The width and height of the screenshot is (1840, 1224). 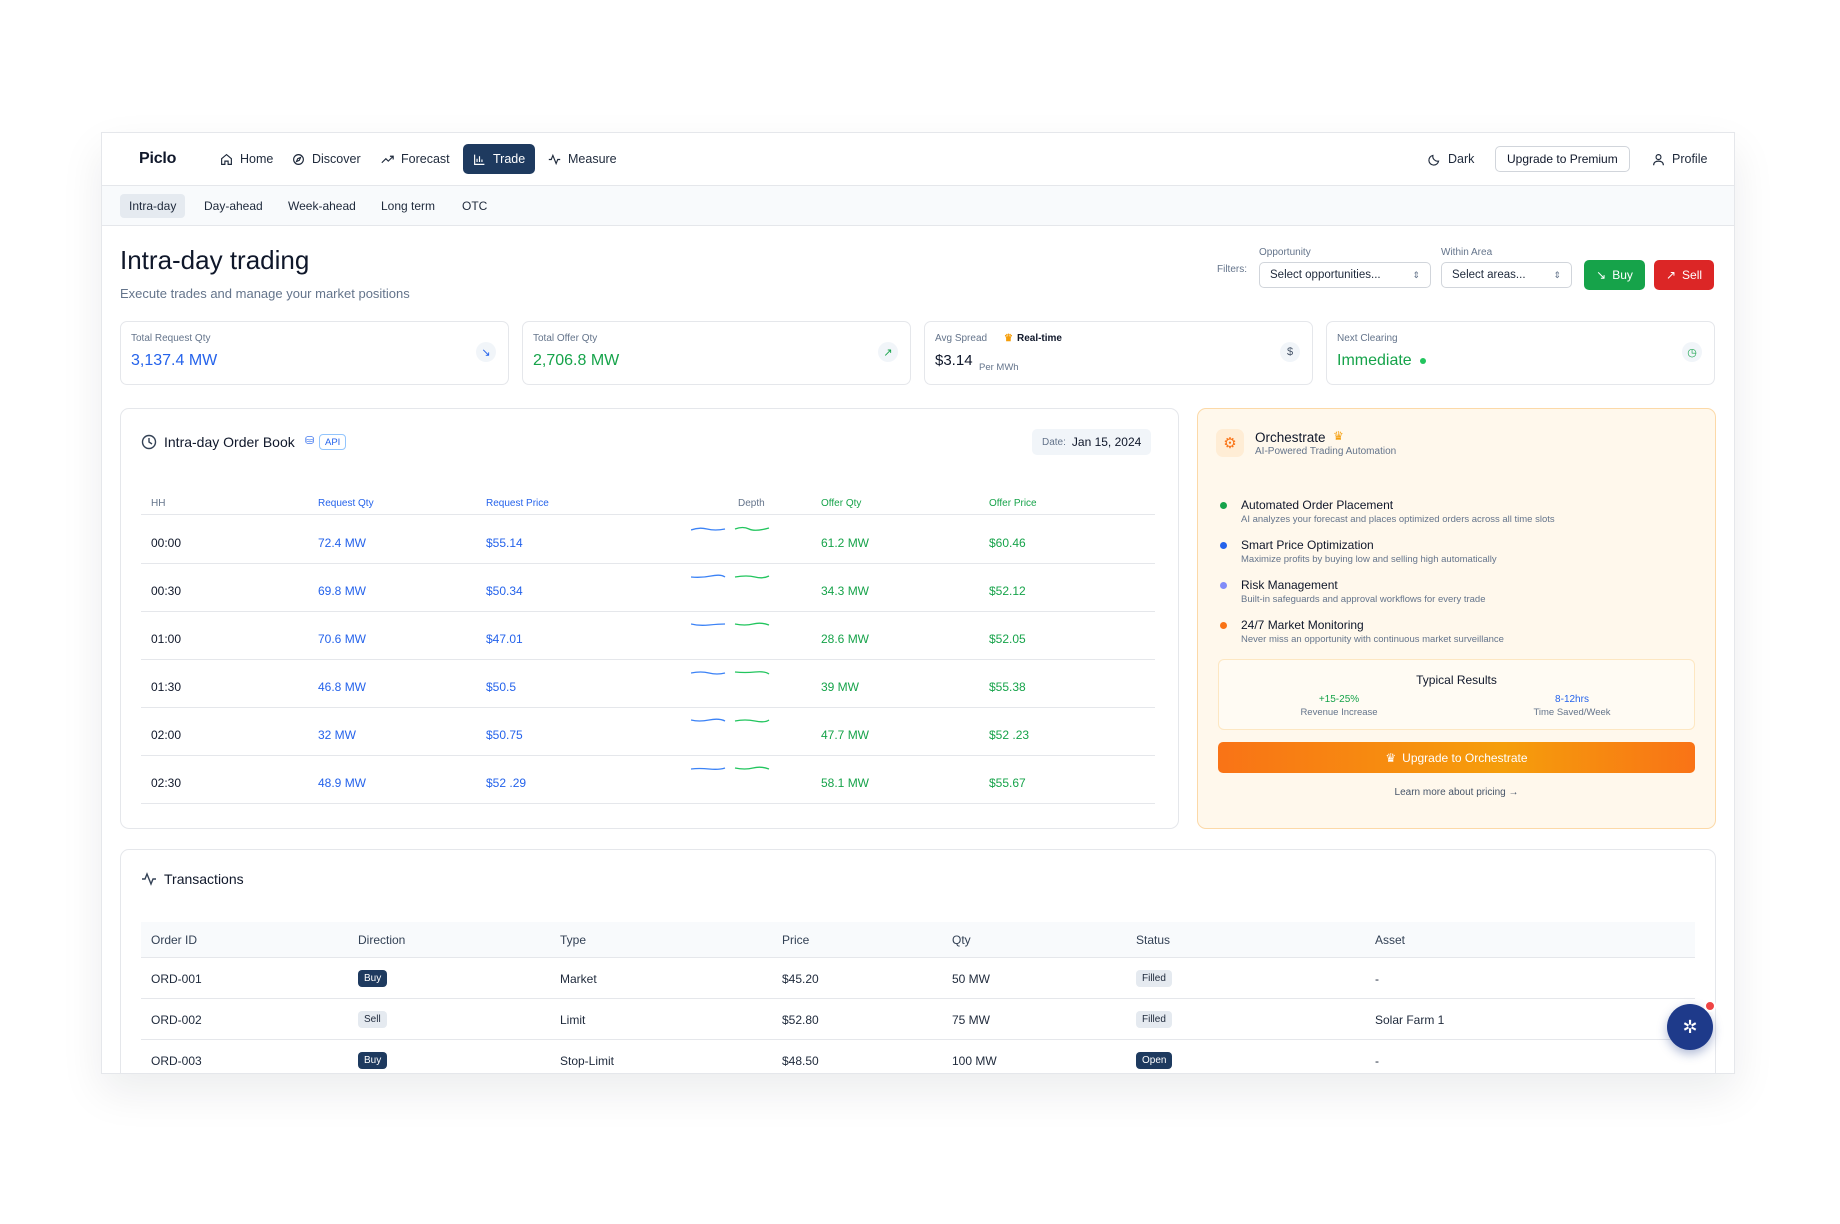 I want to click on transaction-row: ORD-001 Buy Market $45.20 50 MW Filled -, so click(x=918, y=978).